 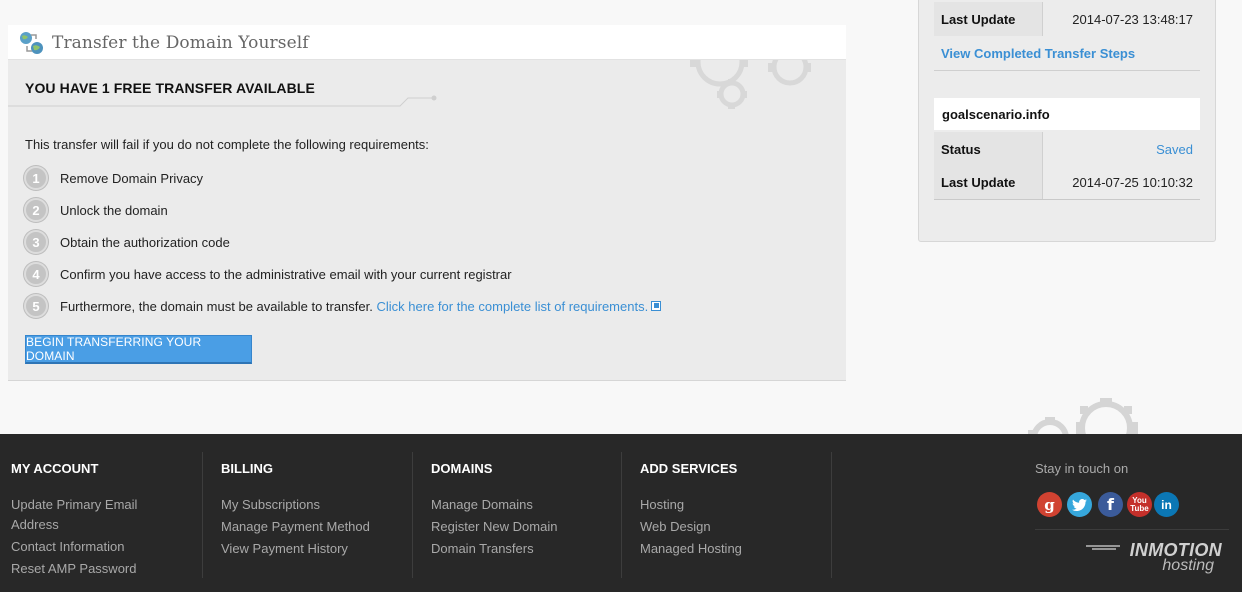 What do you see at coordinates (988, 149) in the screenshot?
I see `status-label: Status` at bounding box center [988, 149].